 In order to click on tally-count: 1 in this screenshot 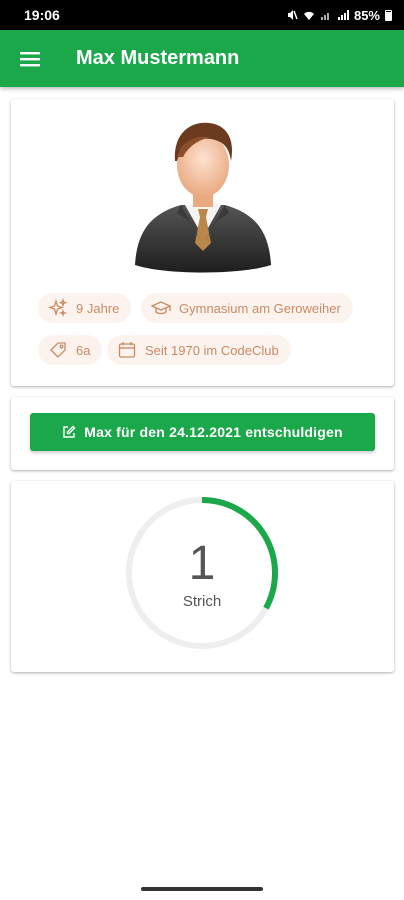, I will do `click(202, 563)`.